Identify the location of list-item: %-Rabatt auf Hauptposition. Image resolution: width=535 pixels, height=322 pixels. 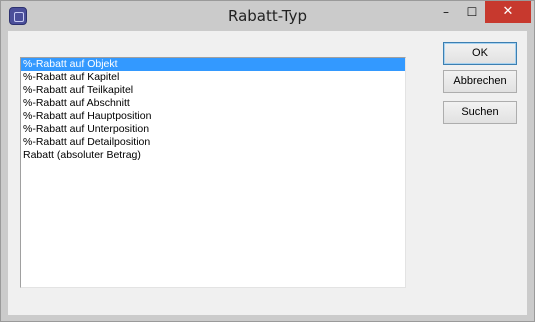
(213, 116).